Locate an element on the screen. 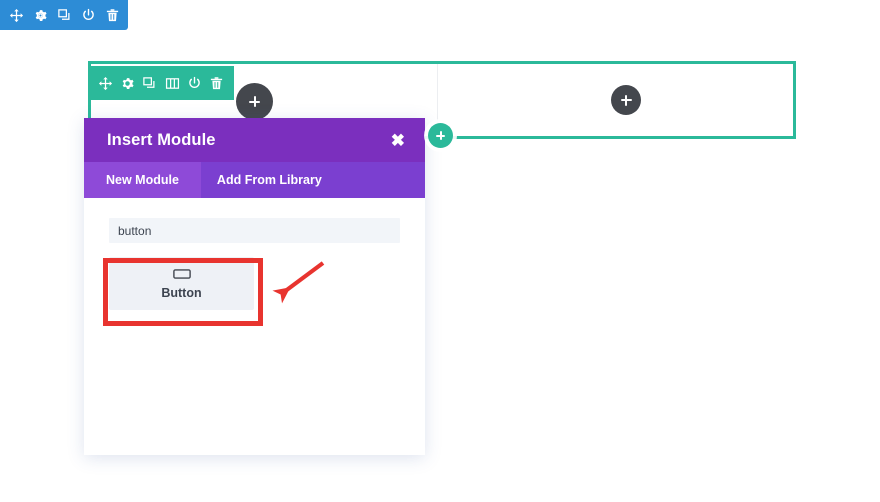  modal-tabs: New Module Add From Library is located at coordinates (254, 180).